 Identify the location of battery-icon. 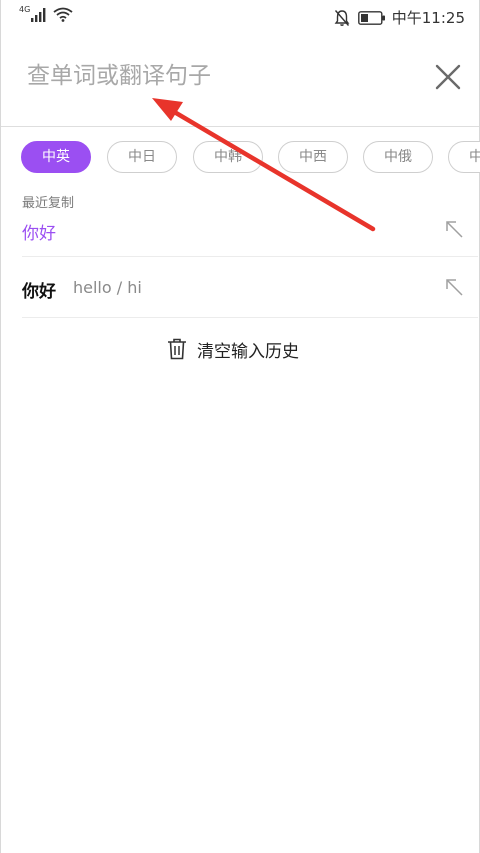
(371, 17).